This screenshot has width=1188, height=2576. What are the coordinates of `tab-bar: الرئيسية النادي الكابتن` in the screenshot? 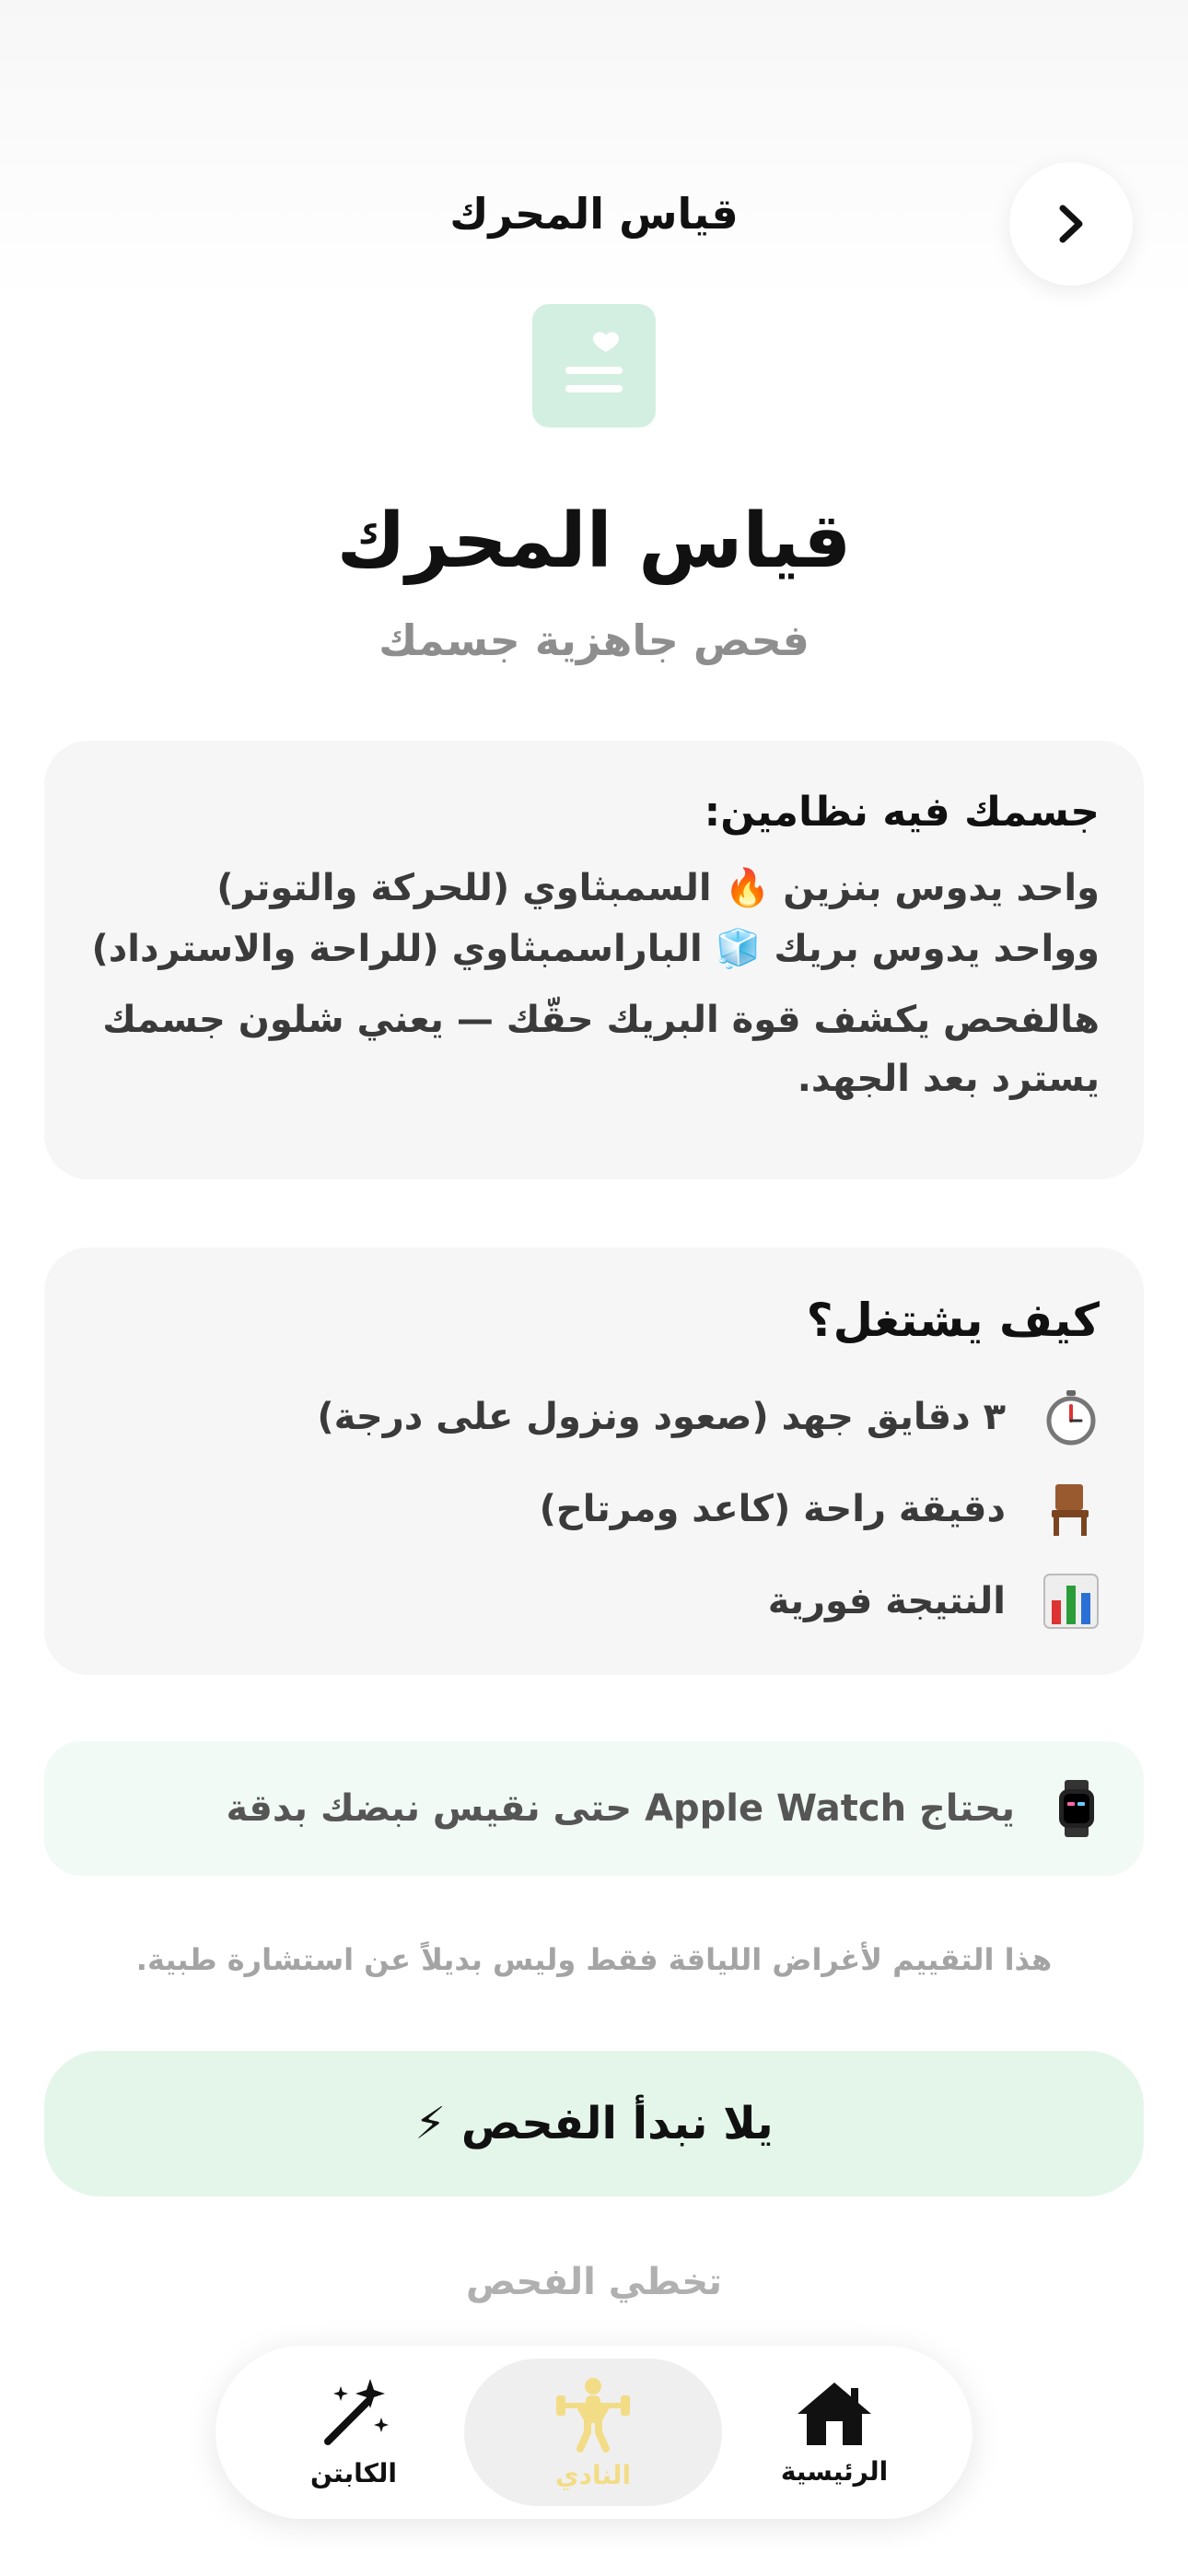 It's located at (594, 2432).